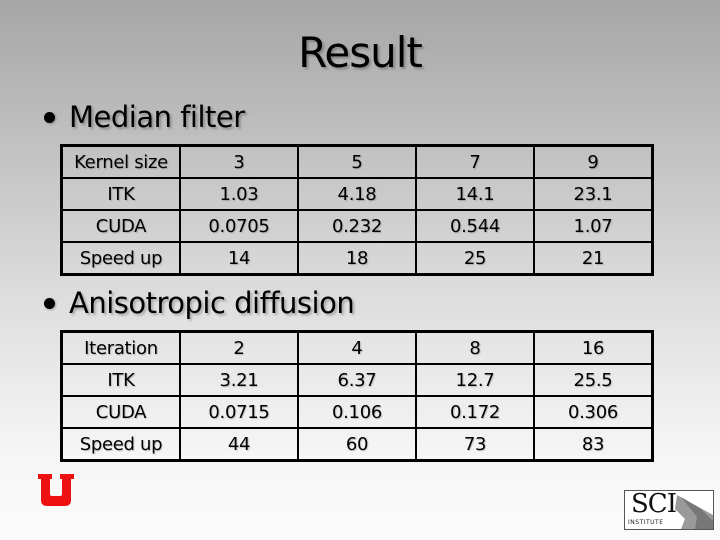 The width and height of the screenshot is (720, 540). What do you see at coordinates (475, 444) in the screenshot?
I see `table-cell: 73` at bounding box center [475, 444].